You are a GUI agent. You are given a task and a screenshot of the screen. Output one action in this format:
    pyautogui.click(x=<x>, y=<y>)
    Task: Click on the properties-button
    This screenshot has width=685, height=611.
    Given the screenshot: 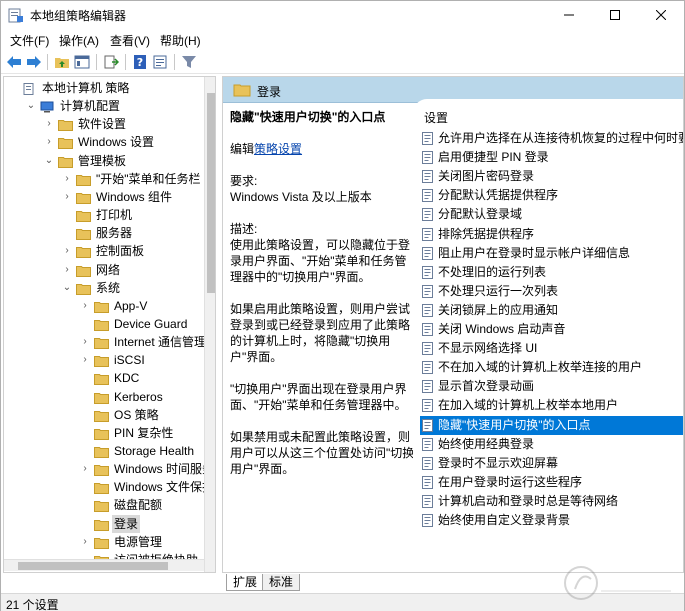 What is the action you would take?
    pyautogui.click(x=160, y=62)
    